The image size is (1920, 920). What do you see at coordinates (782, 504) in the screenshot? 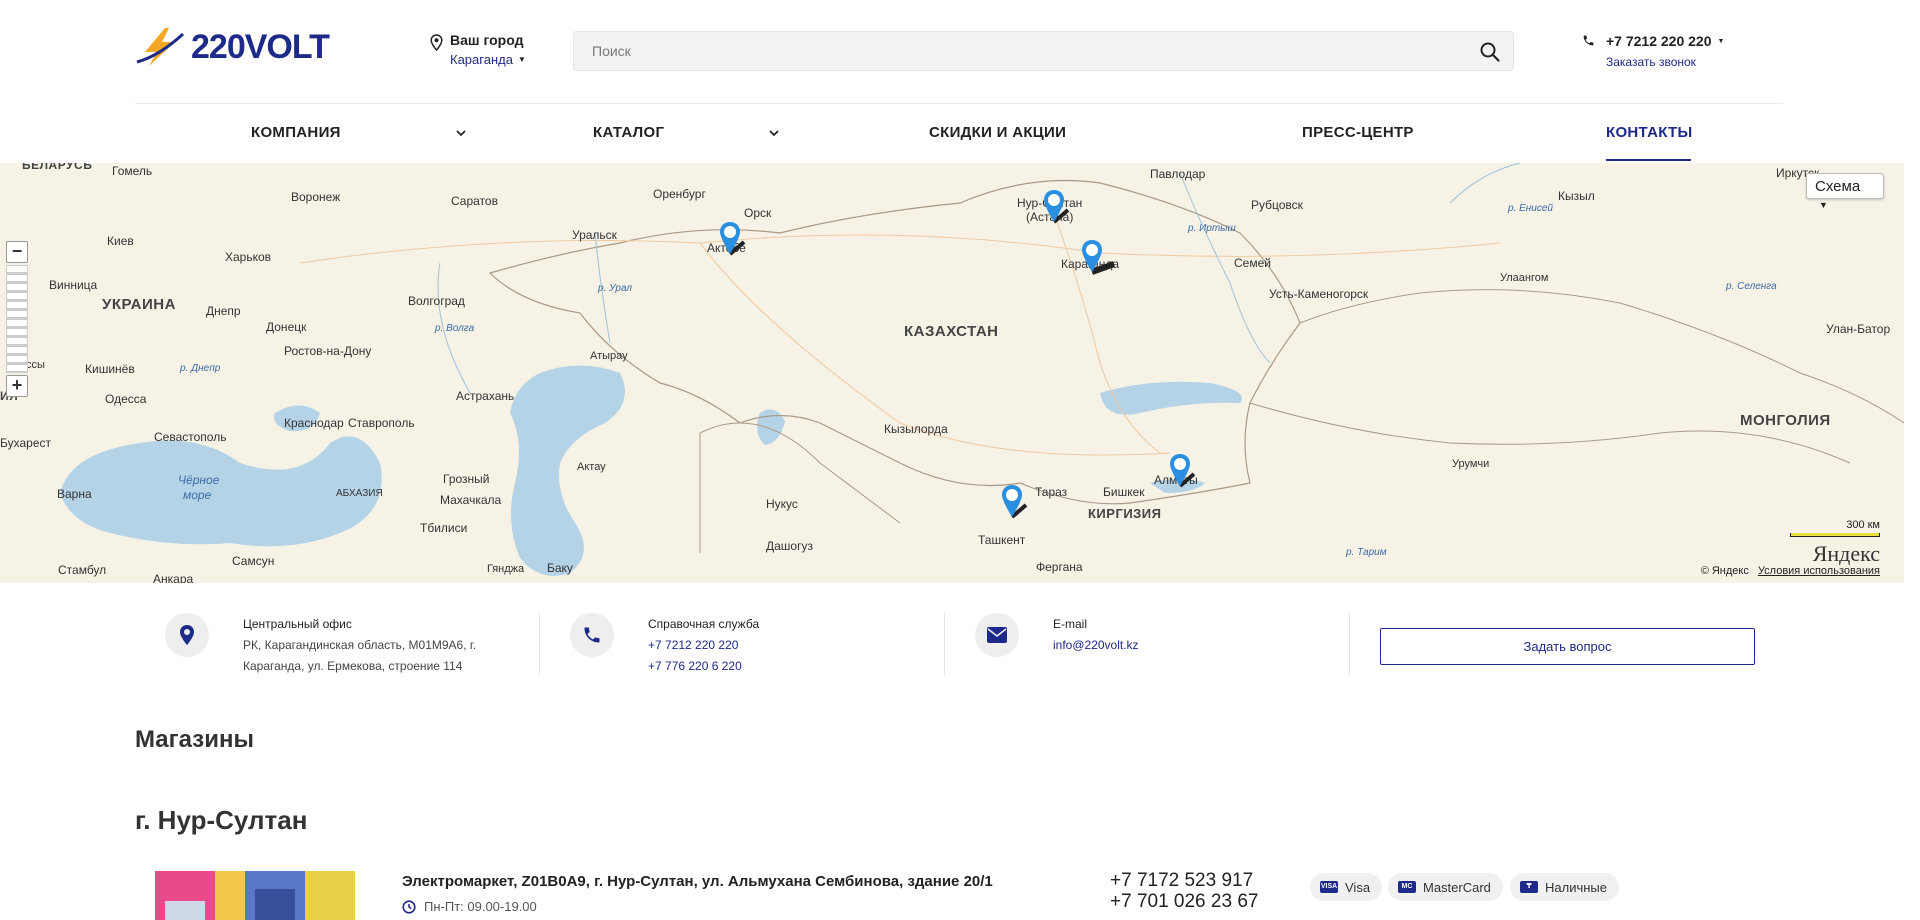
I see `map-city-label: Нукус` at bounding box center [782, 504].